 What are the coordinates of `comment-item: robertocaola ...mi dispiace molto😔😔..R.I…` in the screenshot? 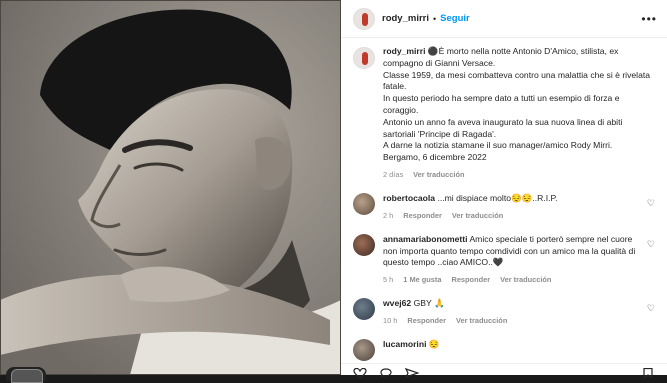 It's located at (504, 206).